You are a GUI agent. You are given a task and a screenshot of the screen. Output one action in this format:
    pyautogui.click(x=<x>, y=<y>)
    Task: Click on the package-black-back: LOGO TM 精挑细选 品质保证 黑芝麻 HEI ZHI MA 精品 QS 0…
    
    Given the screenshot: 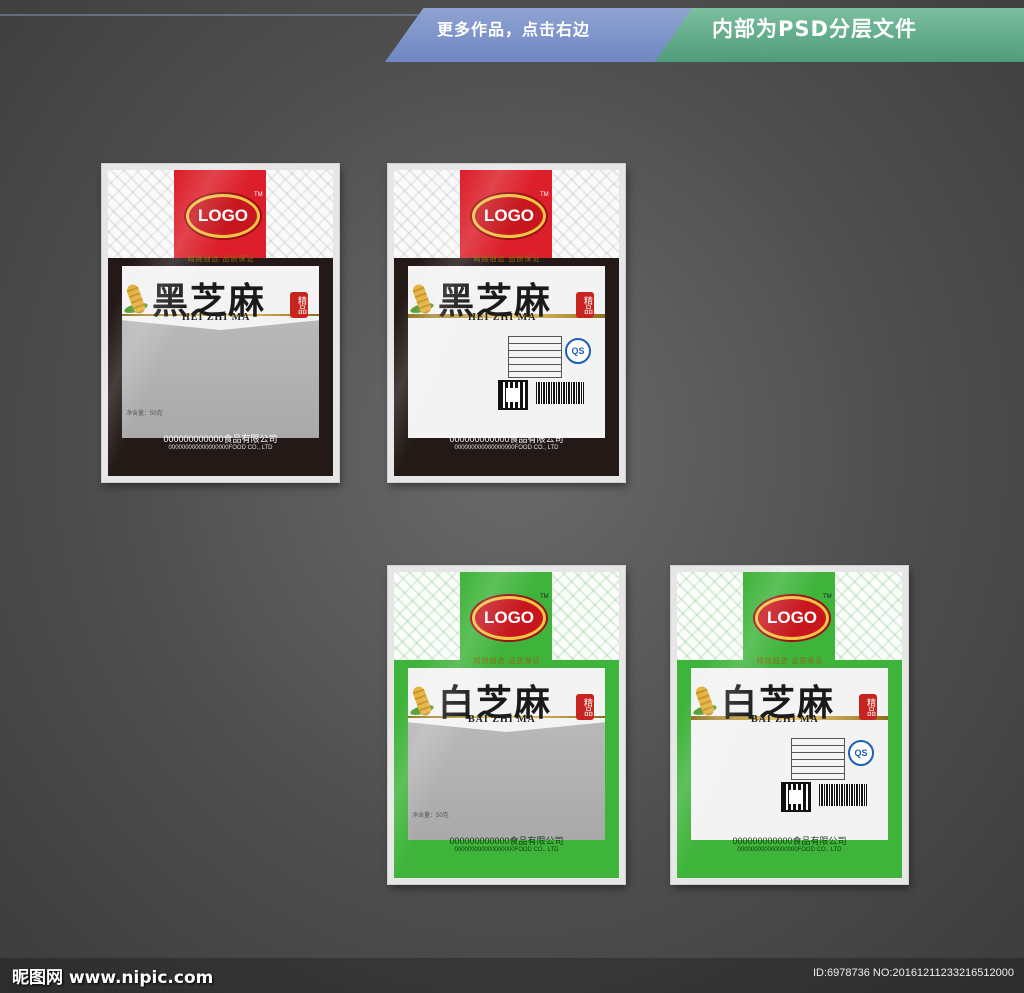 What is the action you would take?
    pyautogui.click(x=506, y=323)
    